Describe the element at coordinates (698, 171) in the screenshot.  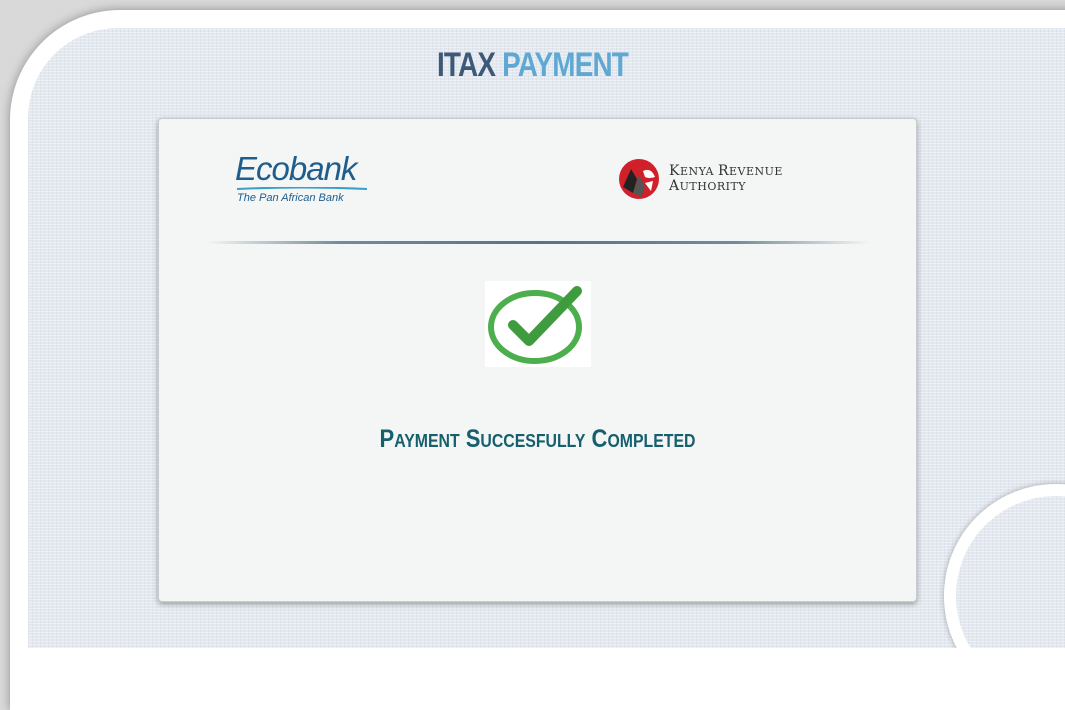
I see `kra-word-enya: ENYA` at that location.